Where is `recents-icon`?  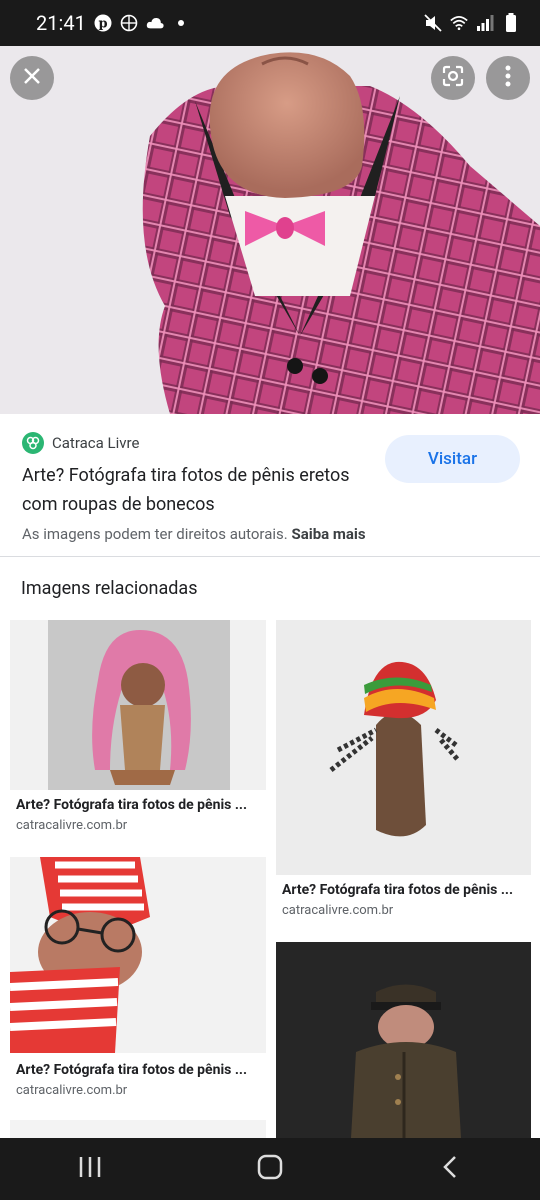
recents-icon is located at coordinates (90, 1169).